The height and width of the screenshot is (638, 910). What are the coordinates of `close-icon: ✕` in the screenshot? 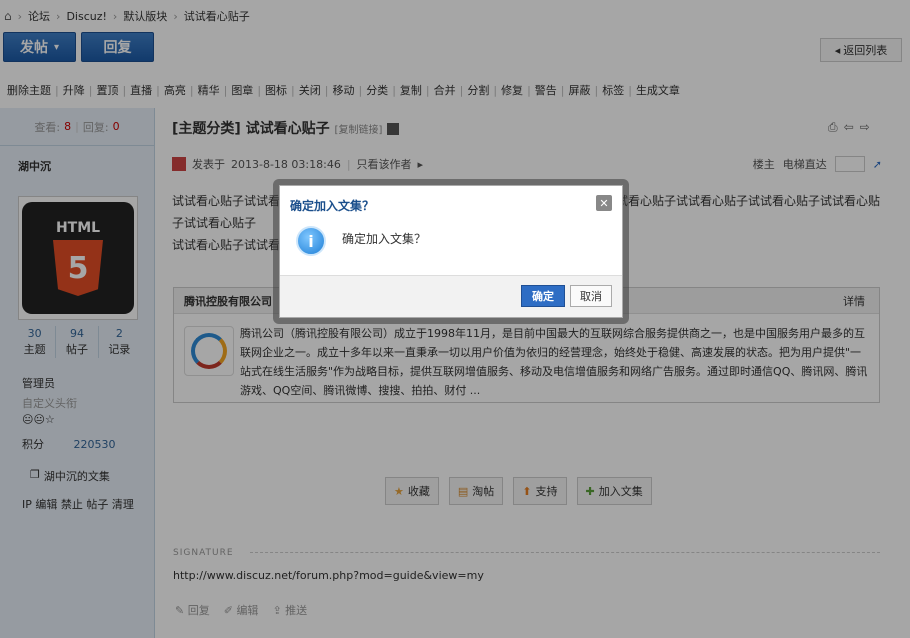 It's located at (604, 203).